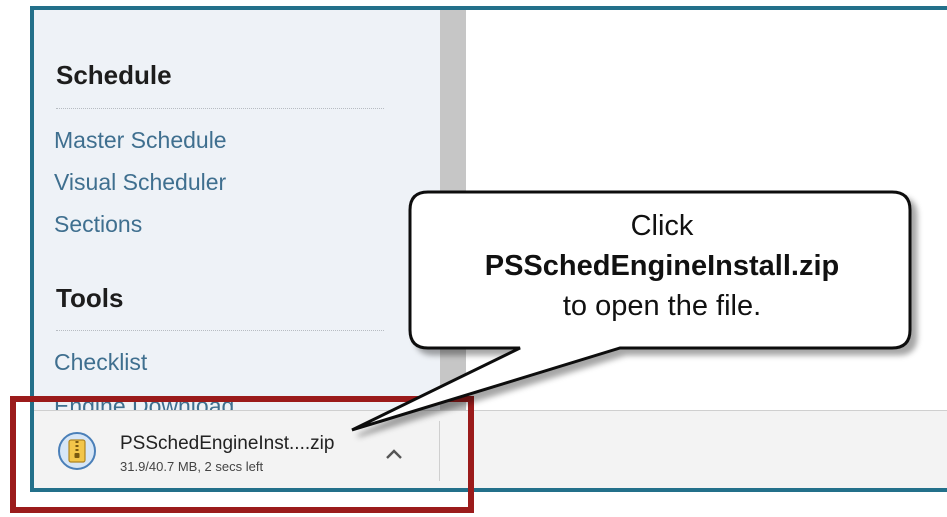 The width and height of the screenshot is (947, 517). What do you see at coordinates (242, 454) in the screenshot?
I see `highlight-box` at bounding box center [242, 454].